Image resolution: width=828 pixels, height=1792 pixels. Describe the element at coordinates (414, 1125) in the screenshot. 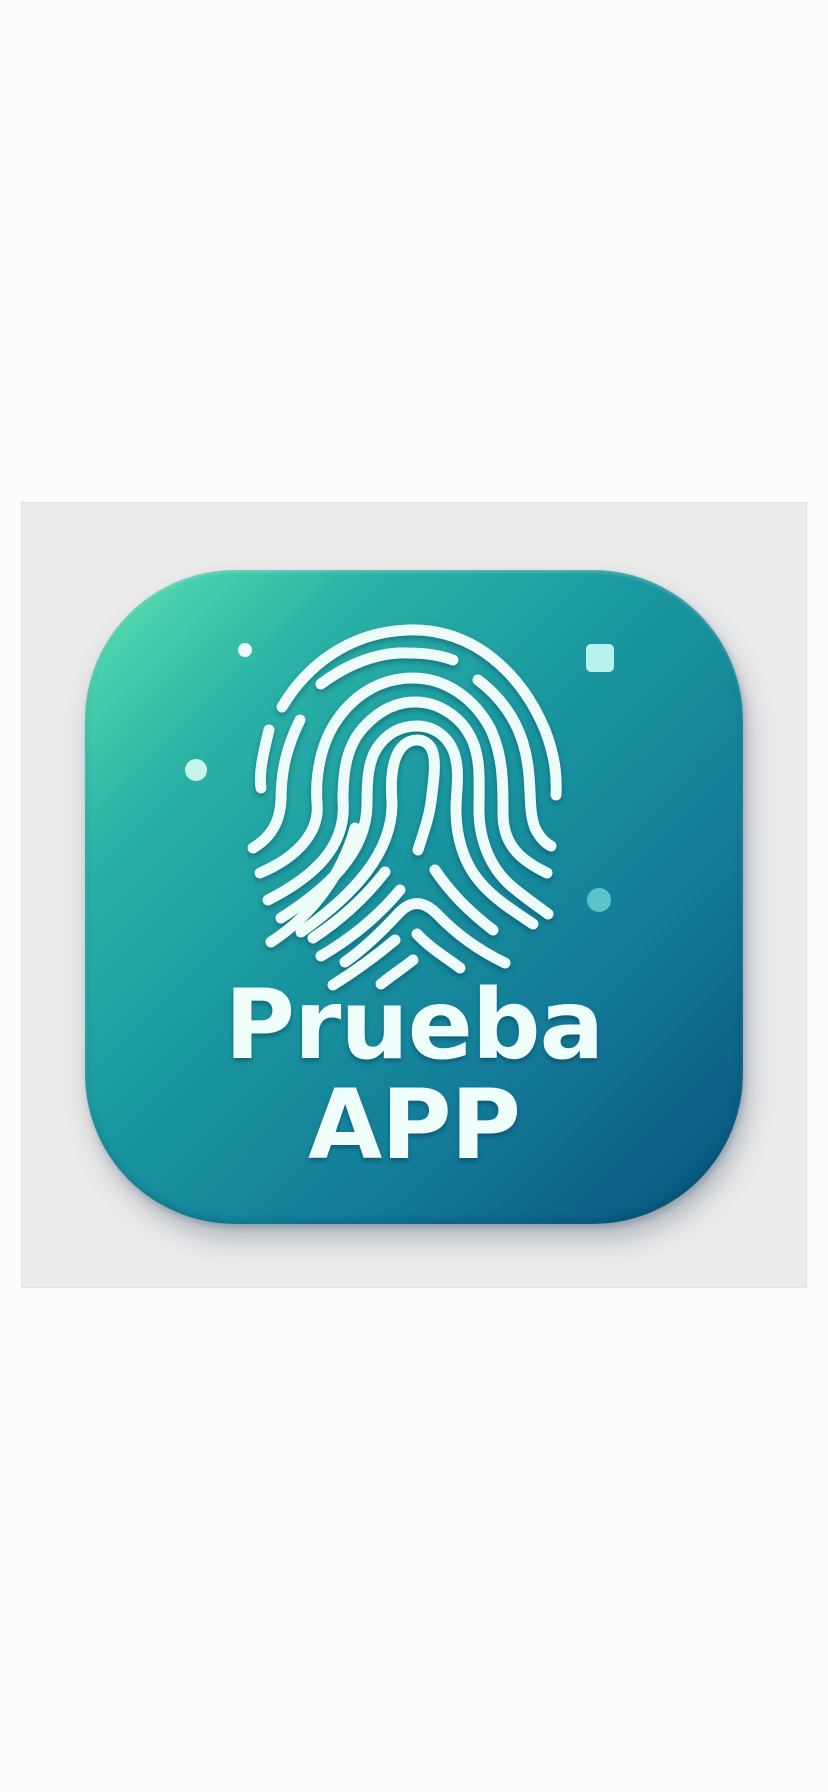

I see `app-name-line-2: APP` at that location.